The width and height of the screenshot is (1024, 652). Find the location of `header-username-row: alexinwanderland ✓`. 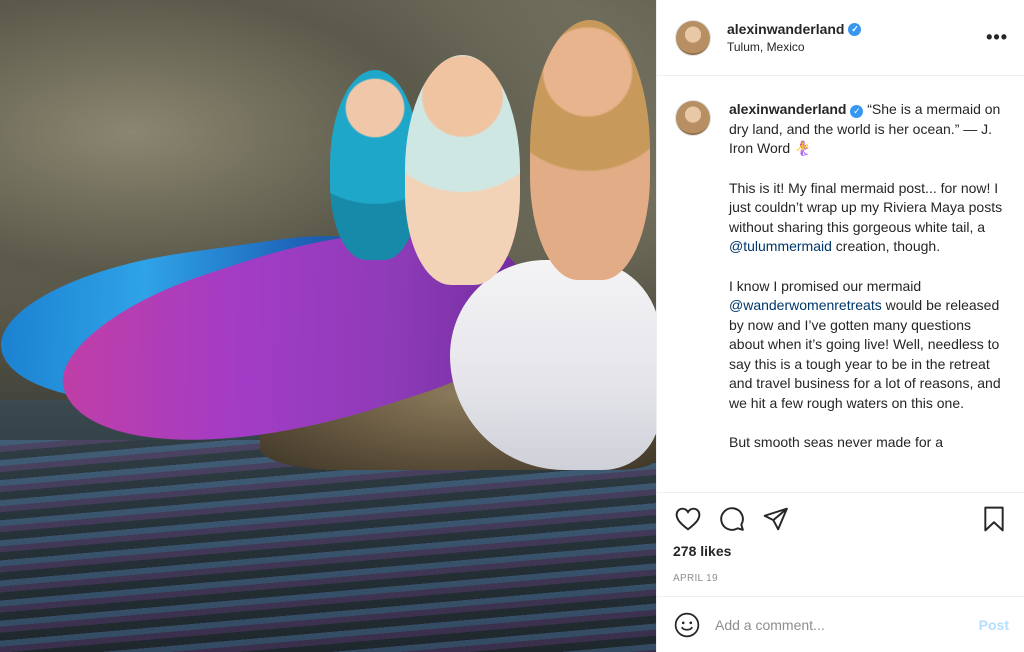

header-username-row: alexinwanderland ✓ is located at coordinates (856, 29).